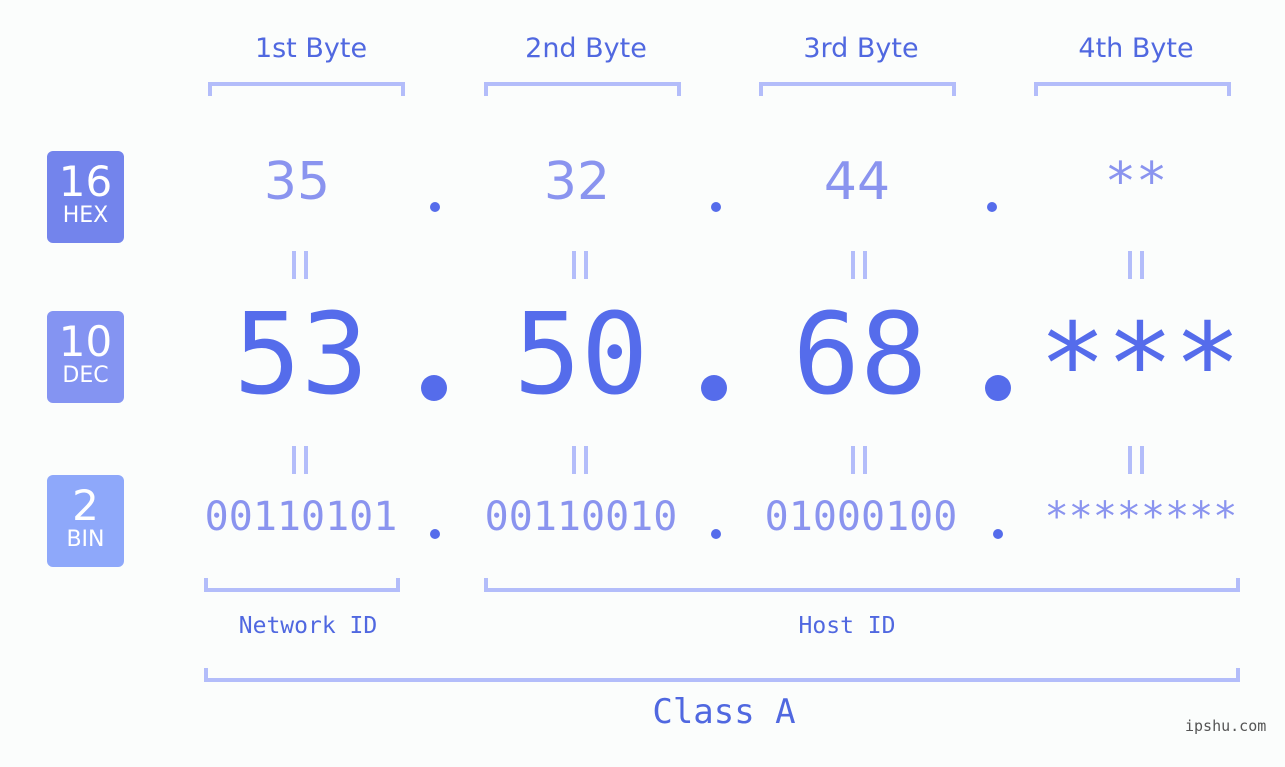 The width and height of the screenshot is (1285, 767). Describe the element at coordinates (857, 182) in the screenshot. I see `hex-value-3: 44` at that location.